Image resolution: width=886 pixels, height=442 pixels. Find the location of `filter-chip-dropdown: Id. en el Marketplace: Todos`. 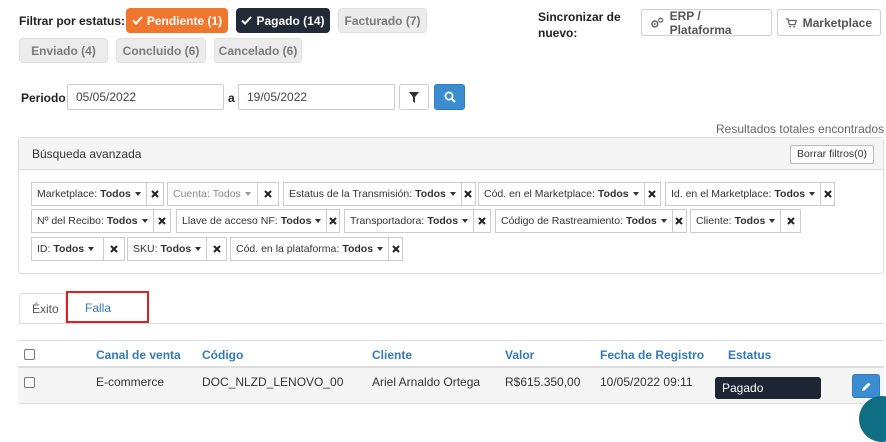

filter-chip-dropdown: Id. en el Marketplace: Todos is located at coordinates (744, 194).